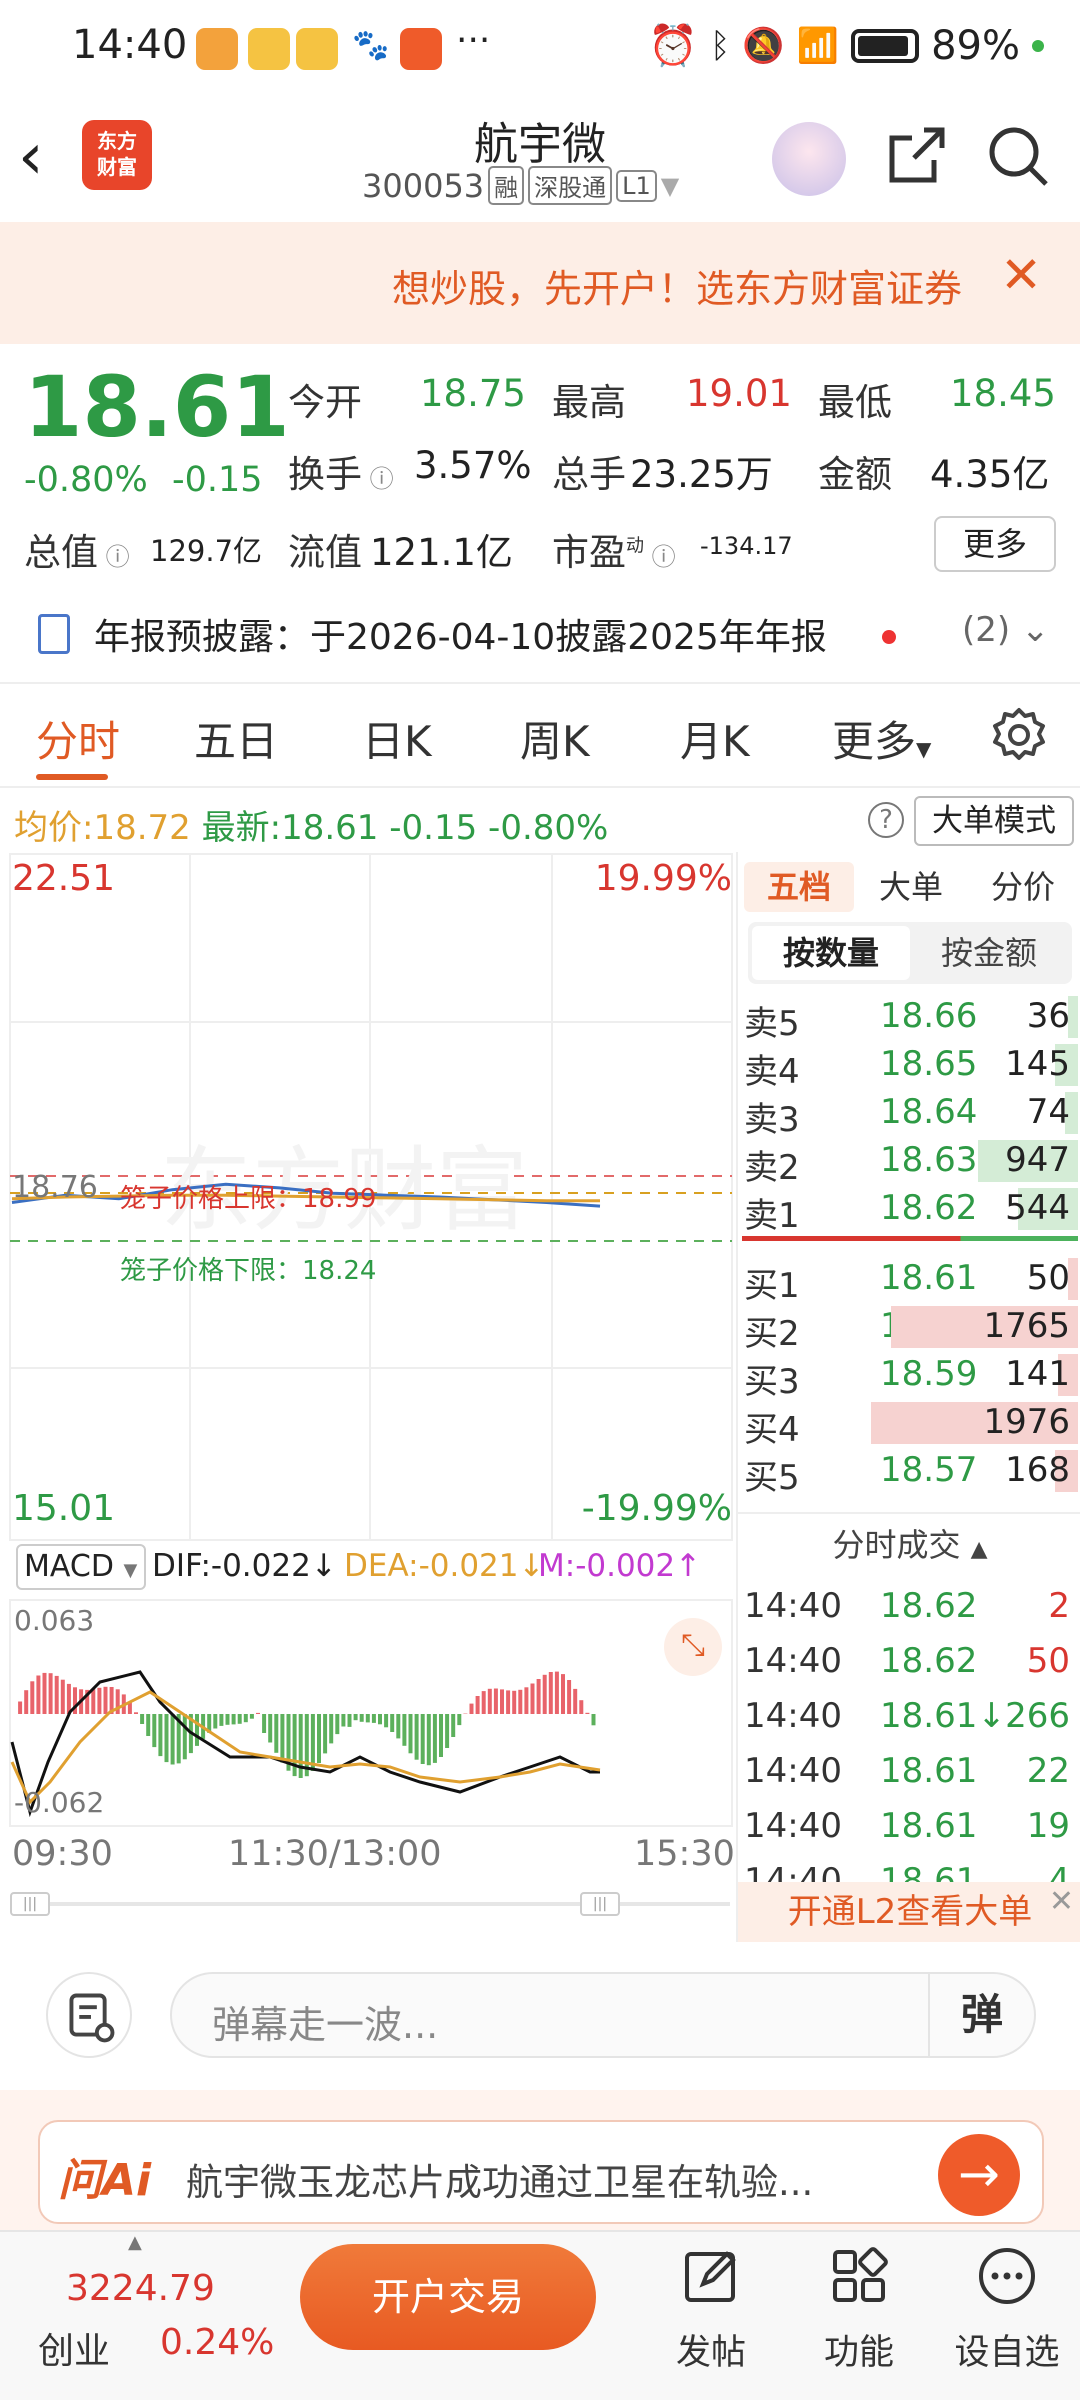  What do you see at coordinates (886, 820) in the screenshot?
I see `help-icon: ?` at bounding box center [886, 820].